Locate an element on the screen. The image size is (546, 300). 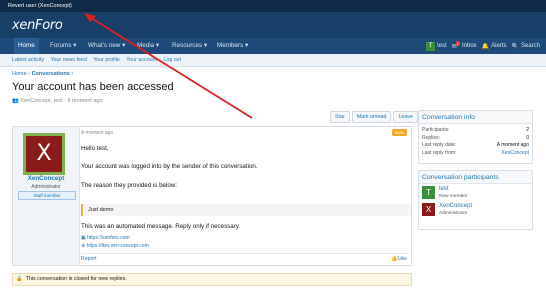
nav-user: T test is located at coordinates (436, 46).